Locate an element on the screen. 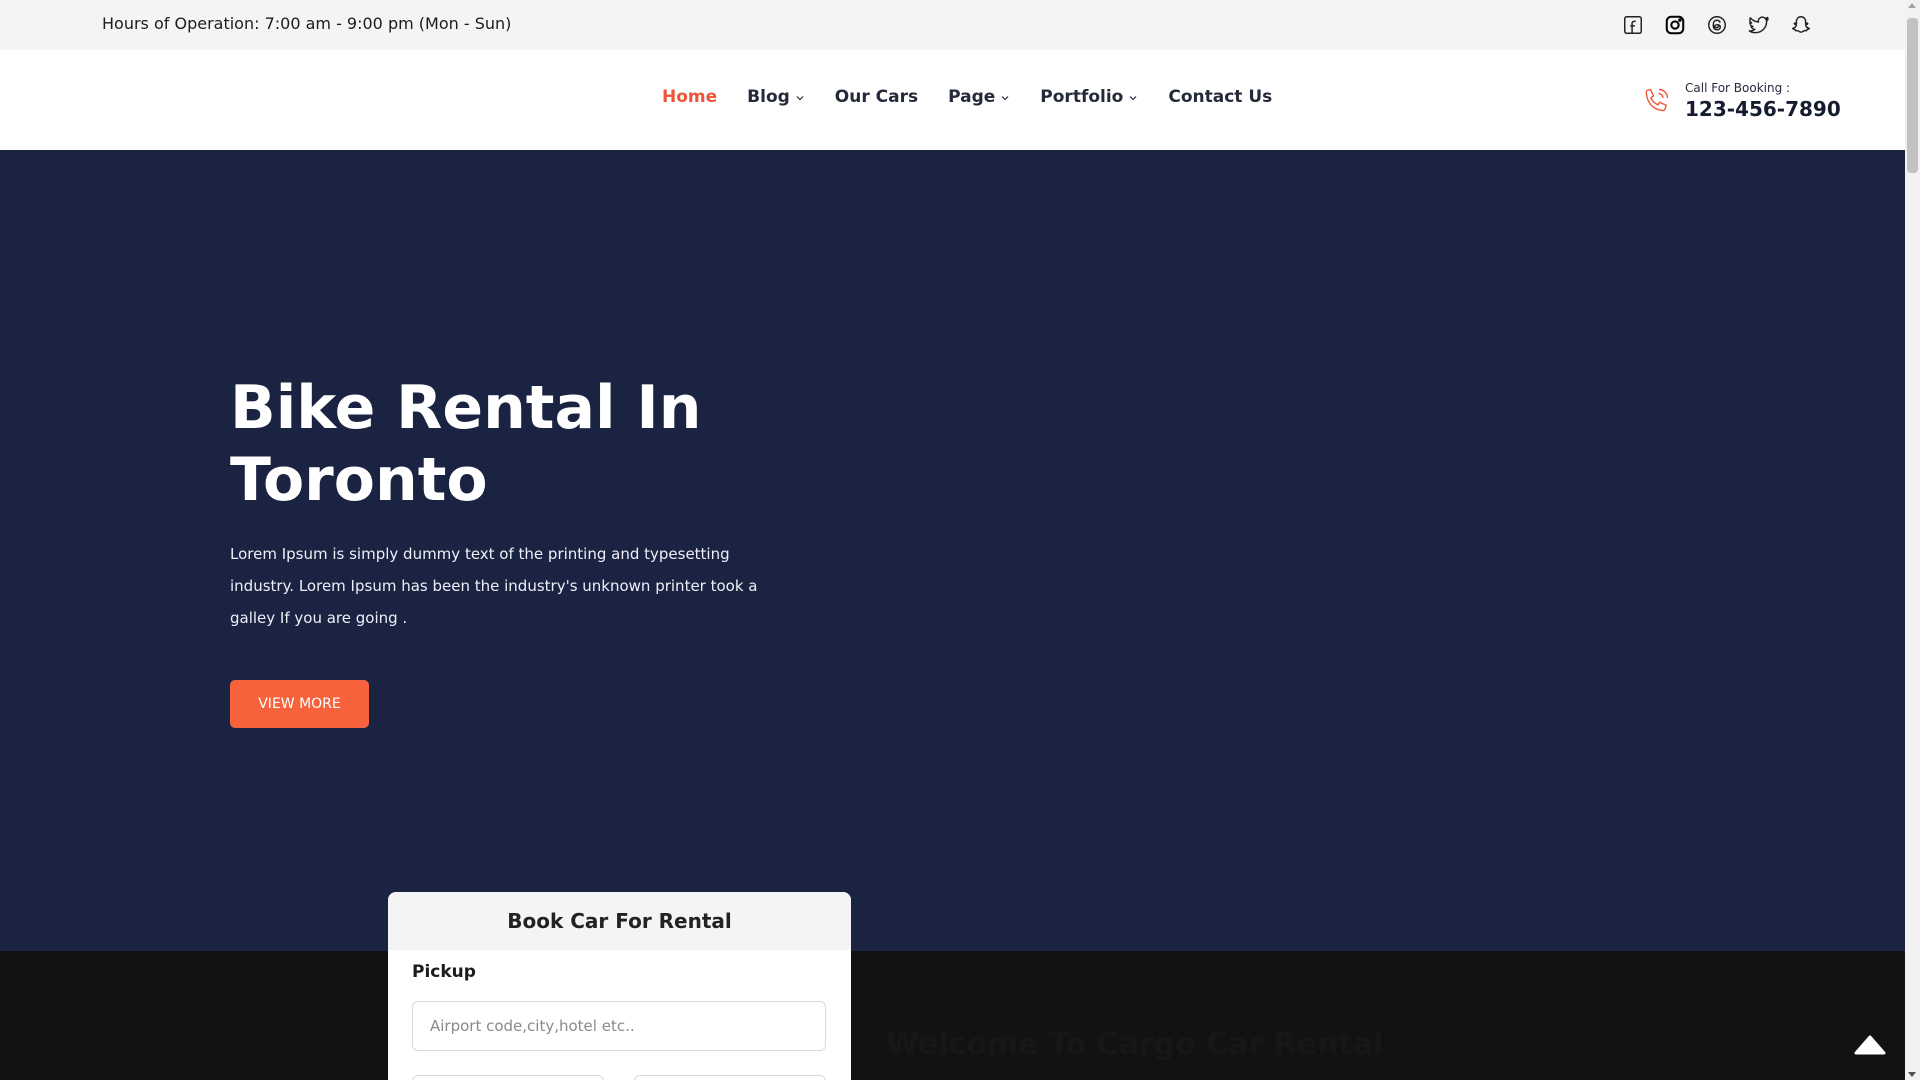  nav-item-our-cars: Our Cars is located at coordinates (876, 97).